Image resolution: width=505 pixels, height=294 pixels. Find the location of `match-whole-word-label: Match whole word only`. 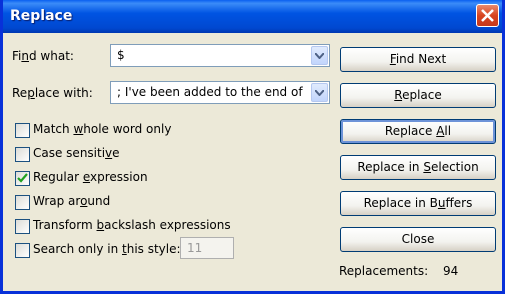

match-whole-word-label: Match whole word only is located at coordinates (102, 129).